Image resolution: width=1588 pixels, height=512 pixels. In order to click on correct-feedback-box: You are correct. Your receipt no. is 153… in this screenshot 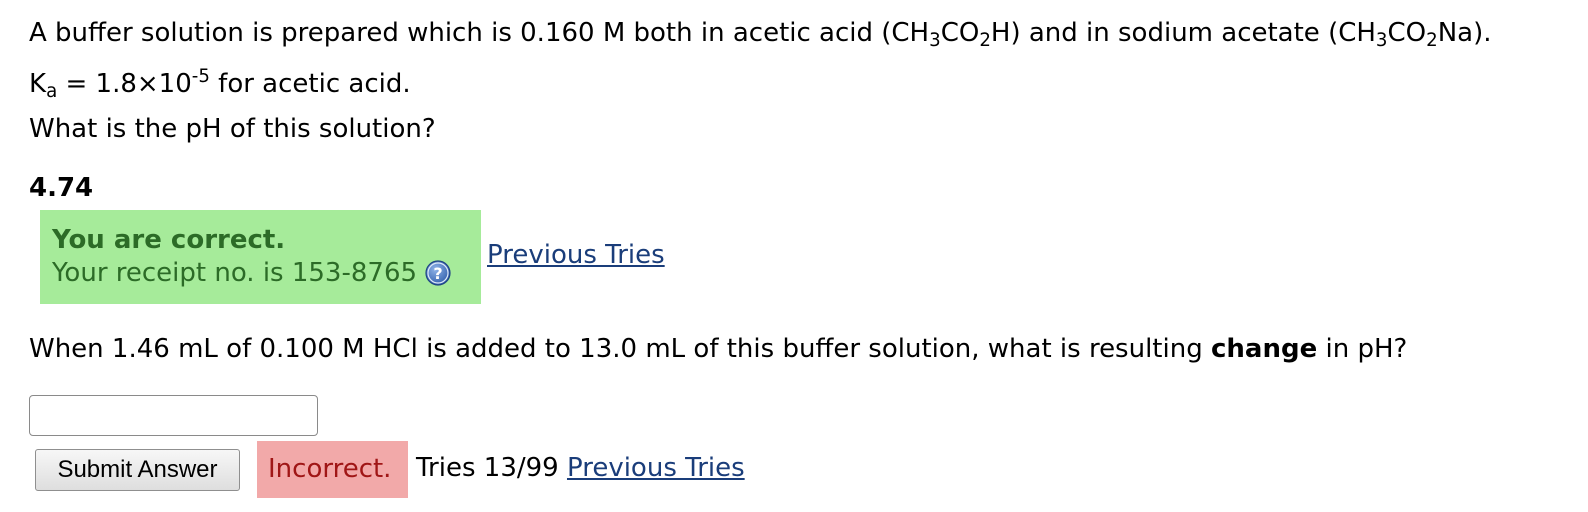, I will do `click(260, 257)`.